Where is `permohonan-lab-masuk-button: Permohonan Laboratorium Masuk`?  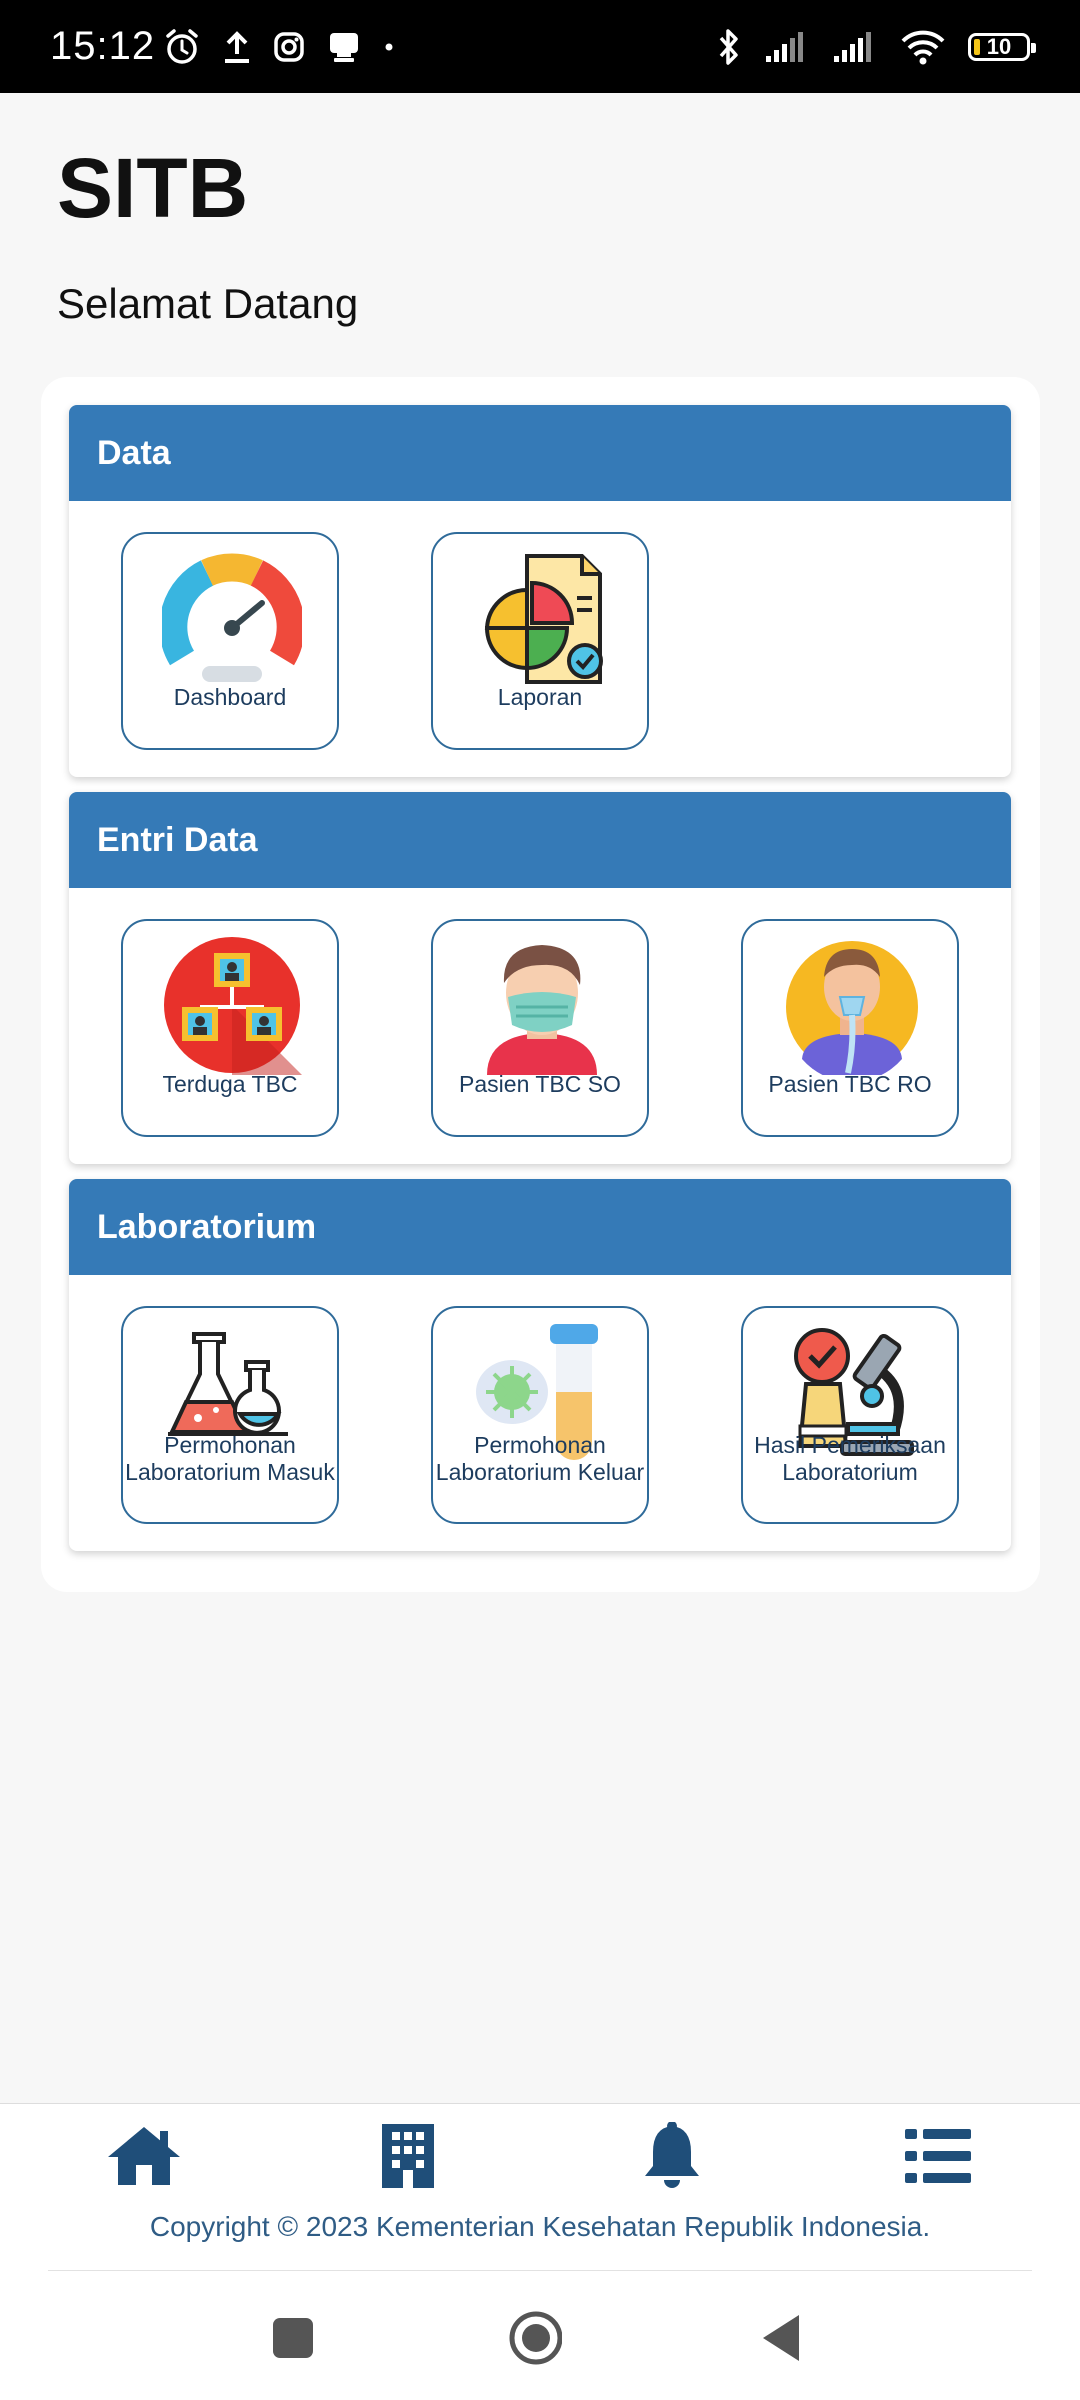 permohonan-lab-masuk-button: Permohonan Laboratorium Masuk is located at coordinates (230, 1415).